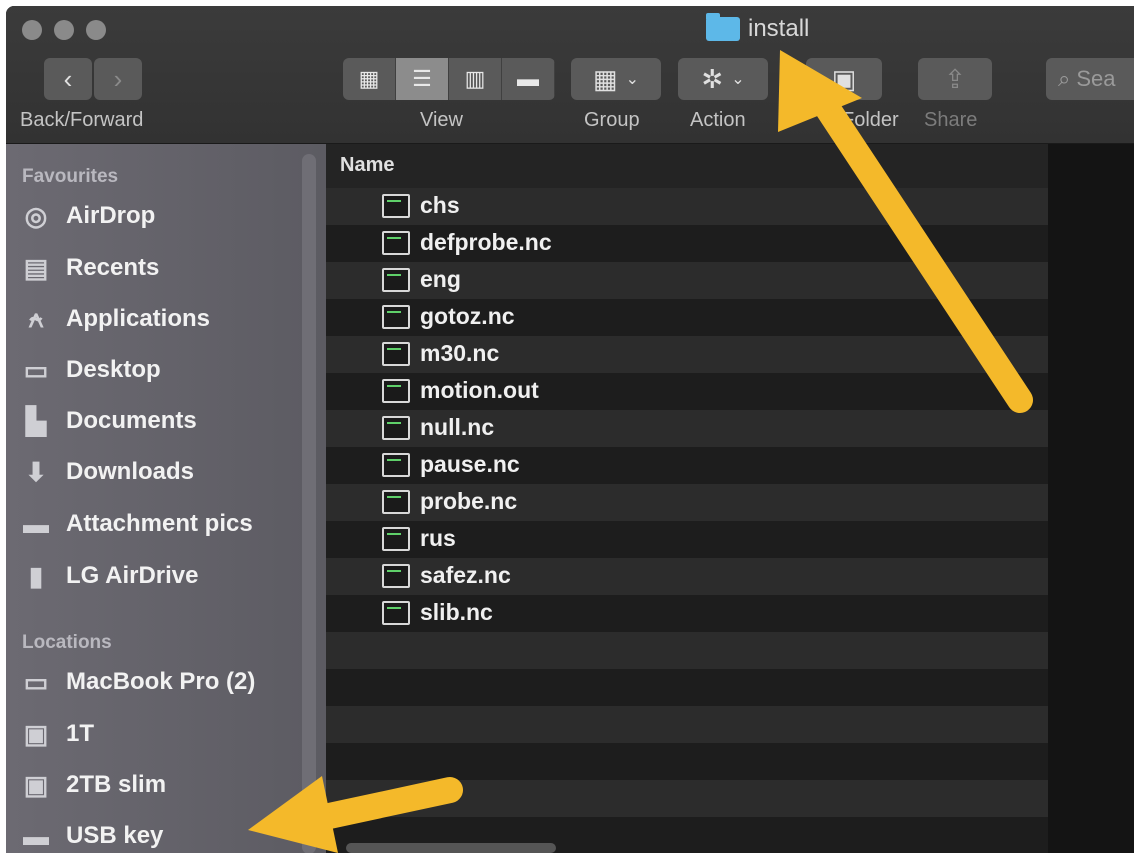 This screenshot has height=853, width=1134. Describe the element at coordinates (905, 231) in the screenshot. I see `arrow-to-title-icon` at that location.